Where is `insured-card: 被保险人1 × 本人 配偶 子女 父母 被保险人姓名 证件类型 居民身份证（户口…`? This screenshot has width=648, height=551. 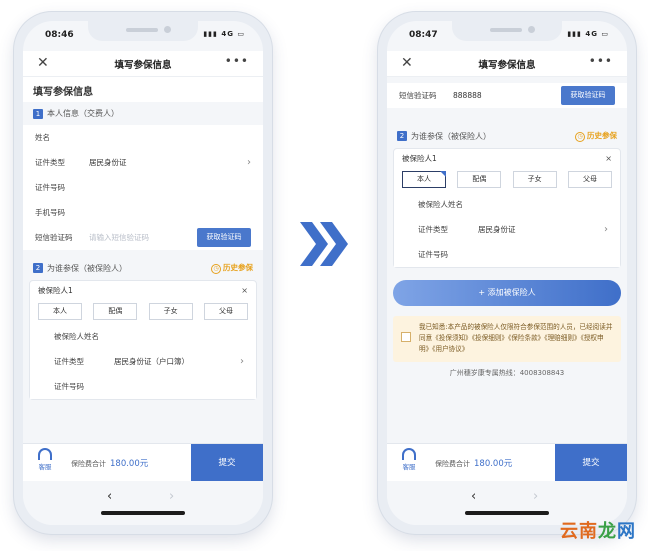
insured-card: 被保险人1 × 本人 配偶 子女 父母 被保险人姓名 证件类型 居民身份证（户口… is located at coordinates (143, 340).